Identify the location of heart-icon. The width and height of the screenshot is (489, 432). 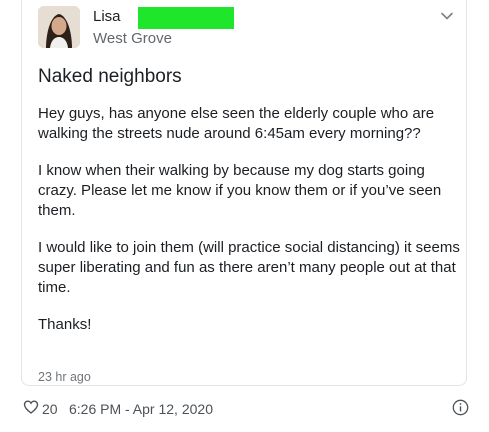
(31, 407).